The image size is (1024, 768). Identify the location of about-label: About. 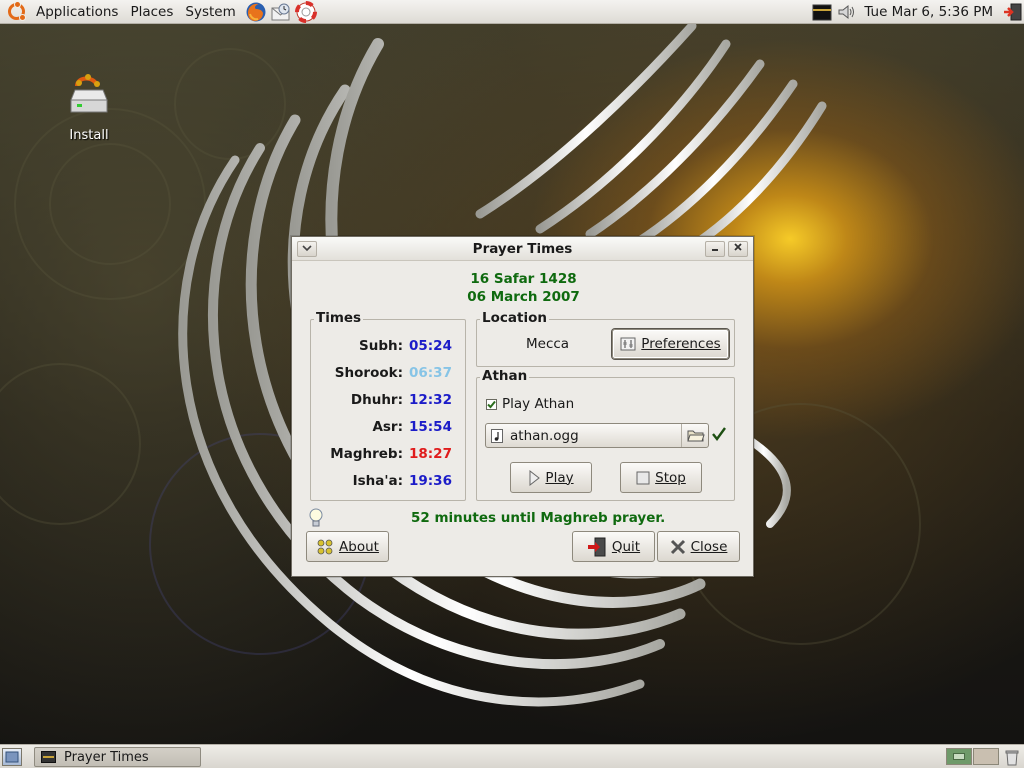
(359, 546).